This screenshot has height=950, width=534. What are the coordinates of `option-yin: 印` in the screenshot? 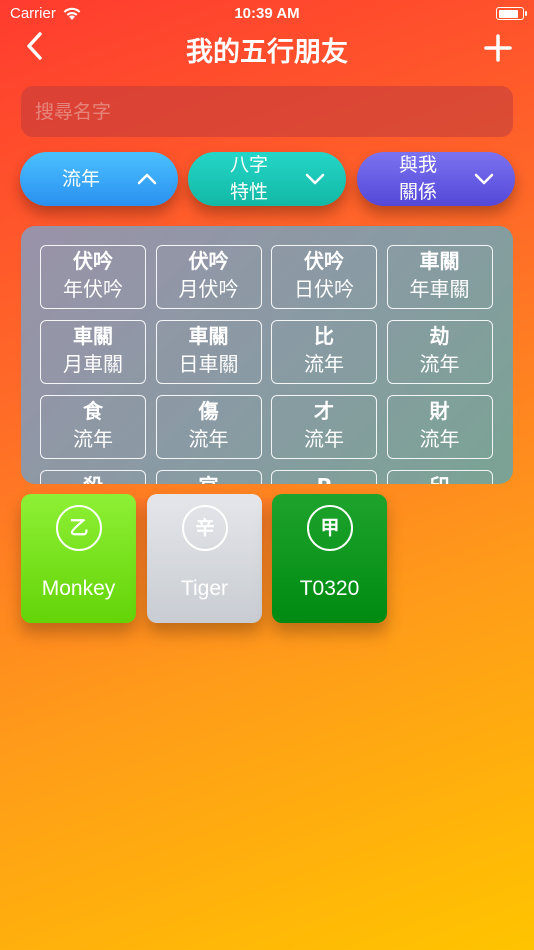 It's located at (439, 477).